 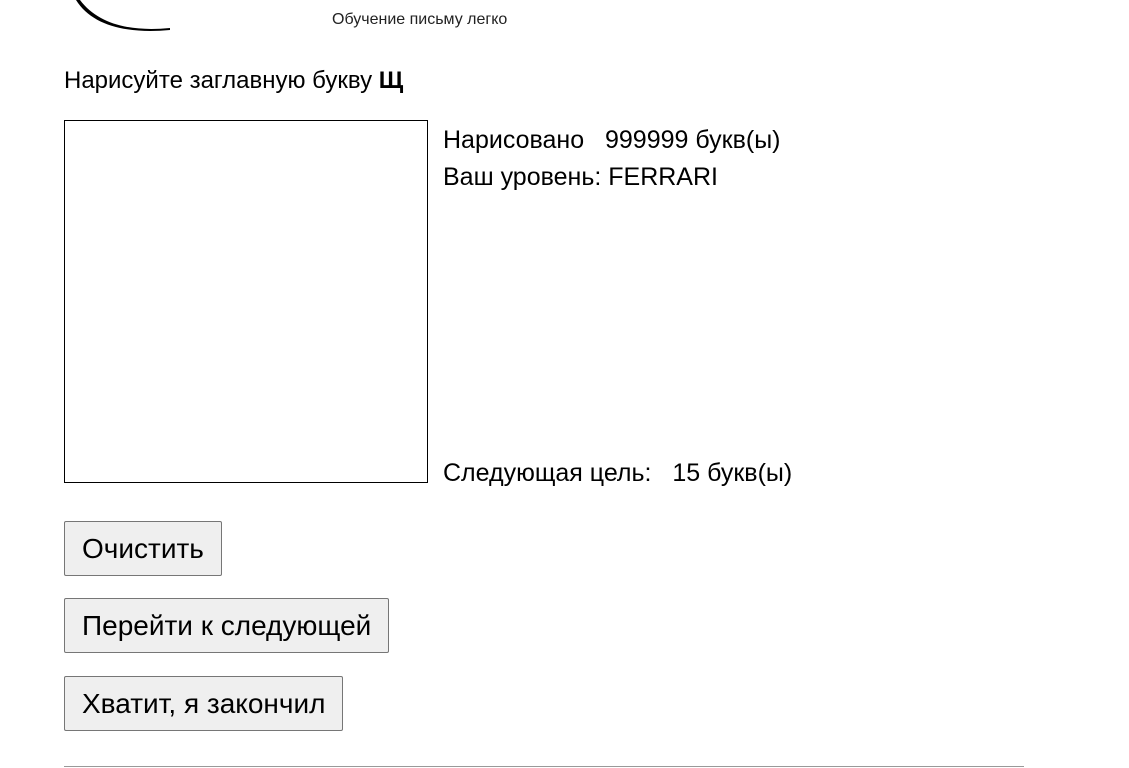 I want to click on drawn-row: Нарисовано 999999 букв(ы), so click(x=611, y=140).